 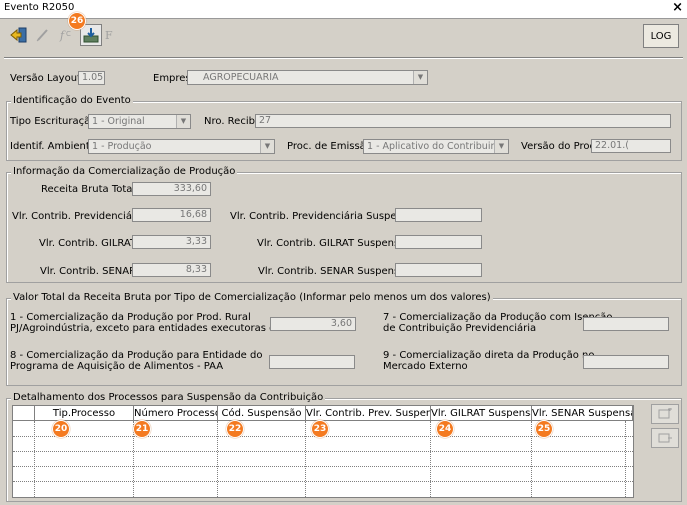 What do you see at coordinates (313, 324) in the screenshot?
I see `item1-field: 3,60` at bounding box center [313, 324].